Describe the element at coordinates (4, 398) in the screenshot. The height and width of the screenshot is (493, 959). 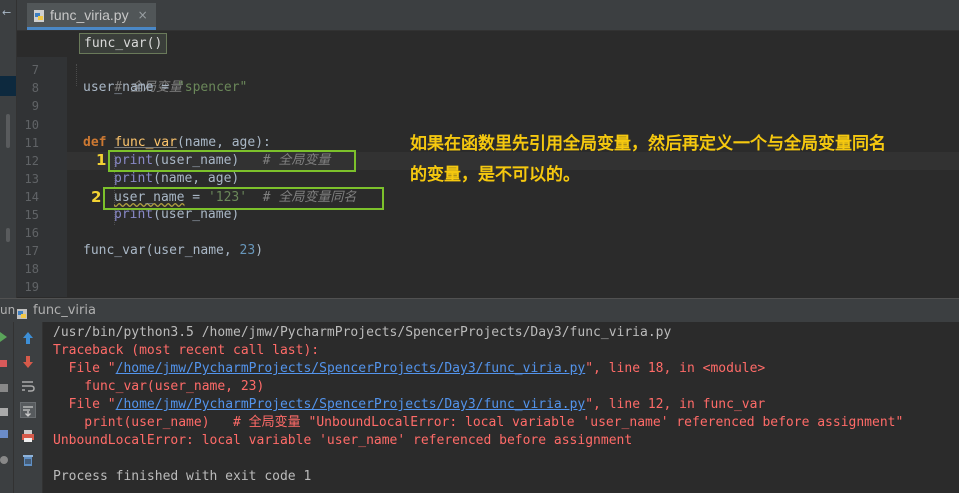
I see `run-edge-icons` at that location.